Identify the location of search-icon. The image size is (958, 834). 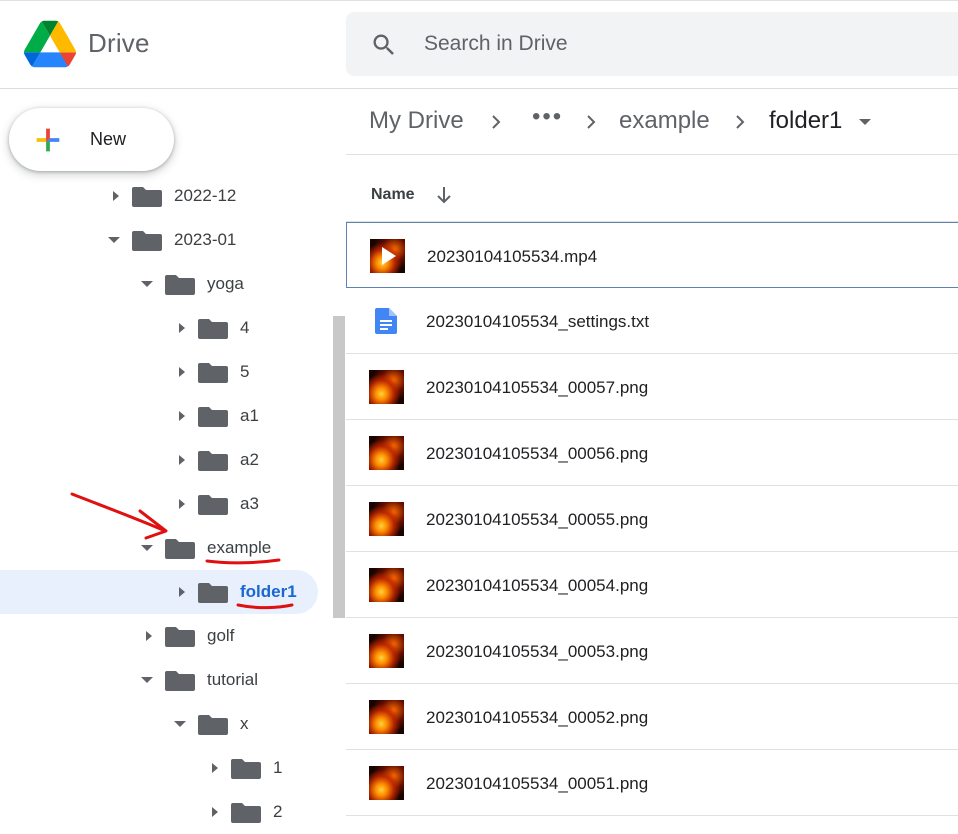
(384, 45).